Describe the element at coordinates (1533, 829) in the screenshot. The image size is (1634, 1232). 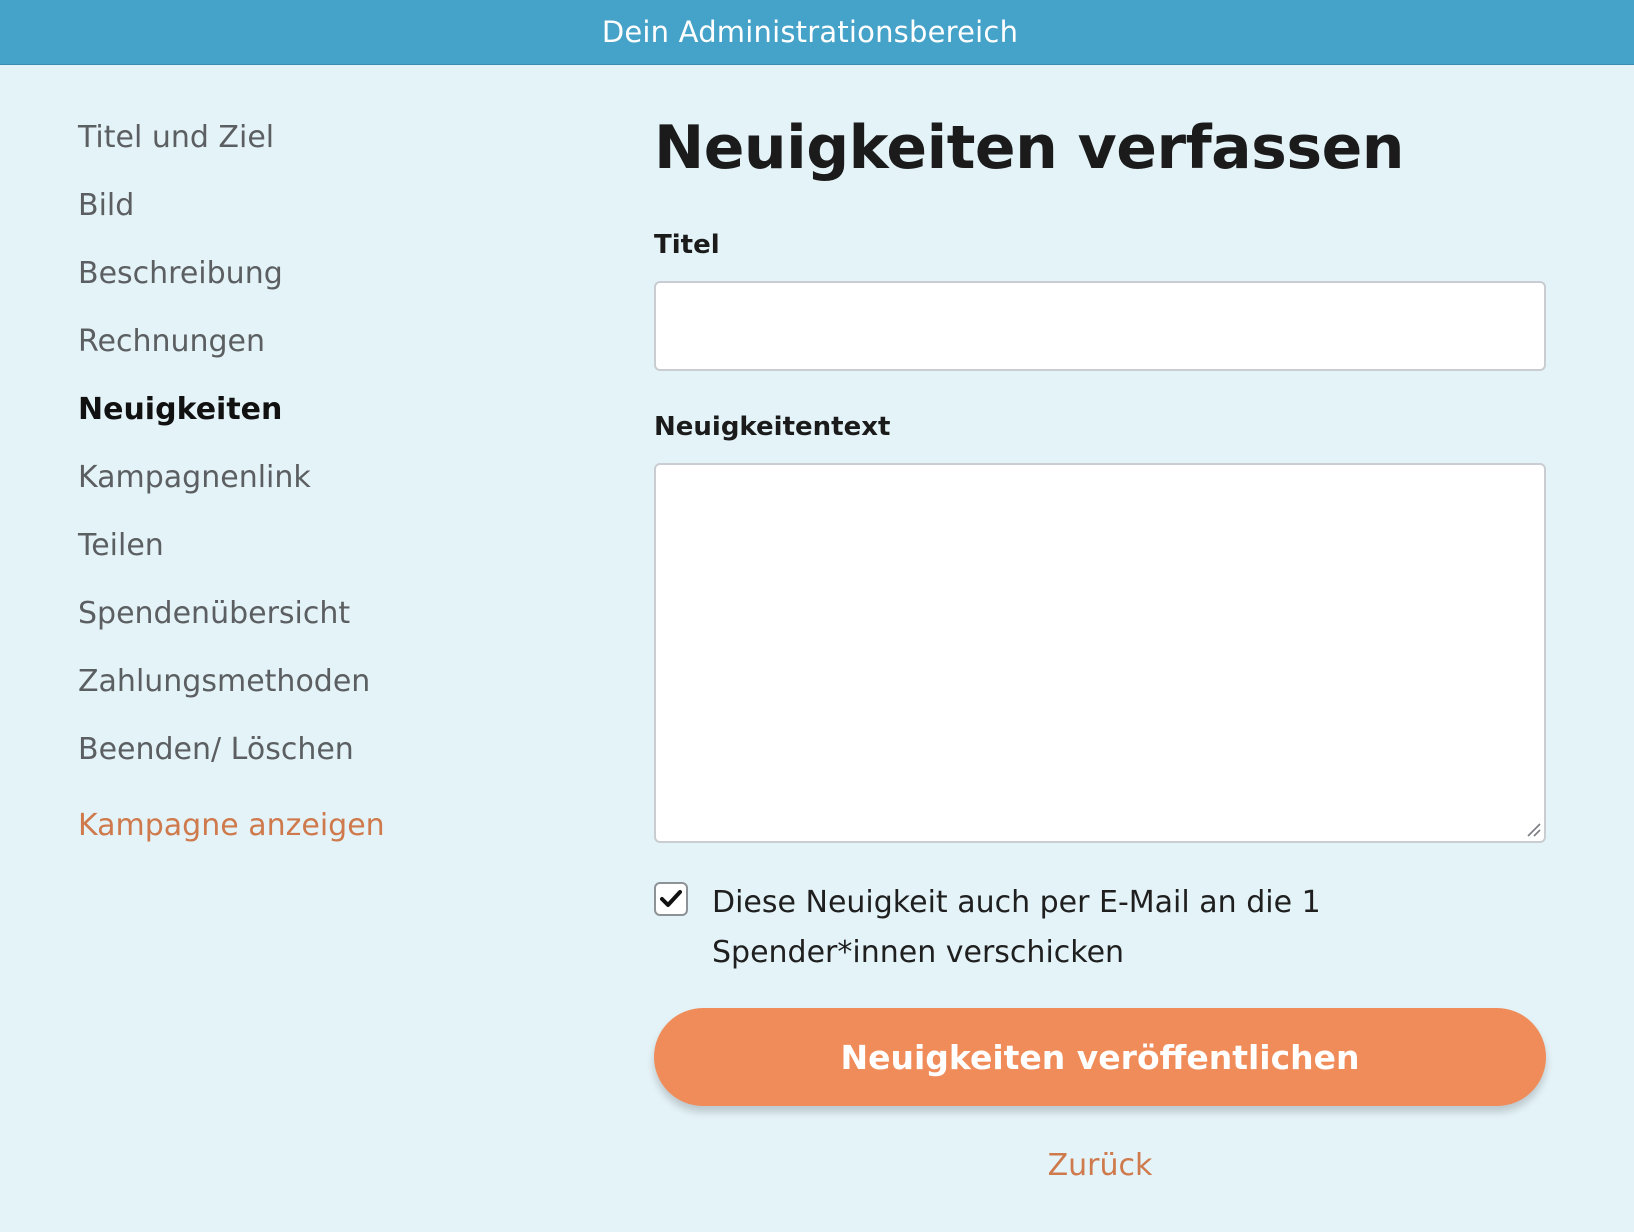
I see `resize-handle-icon` at that location.